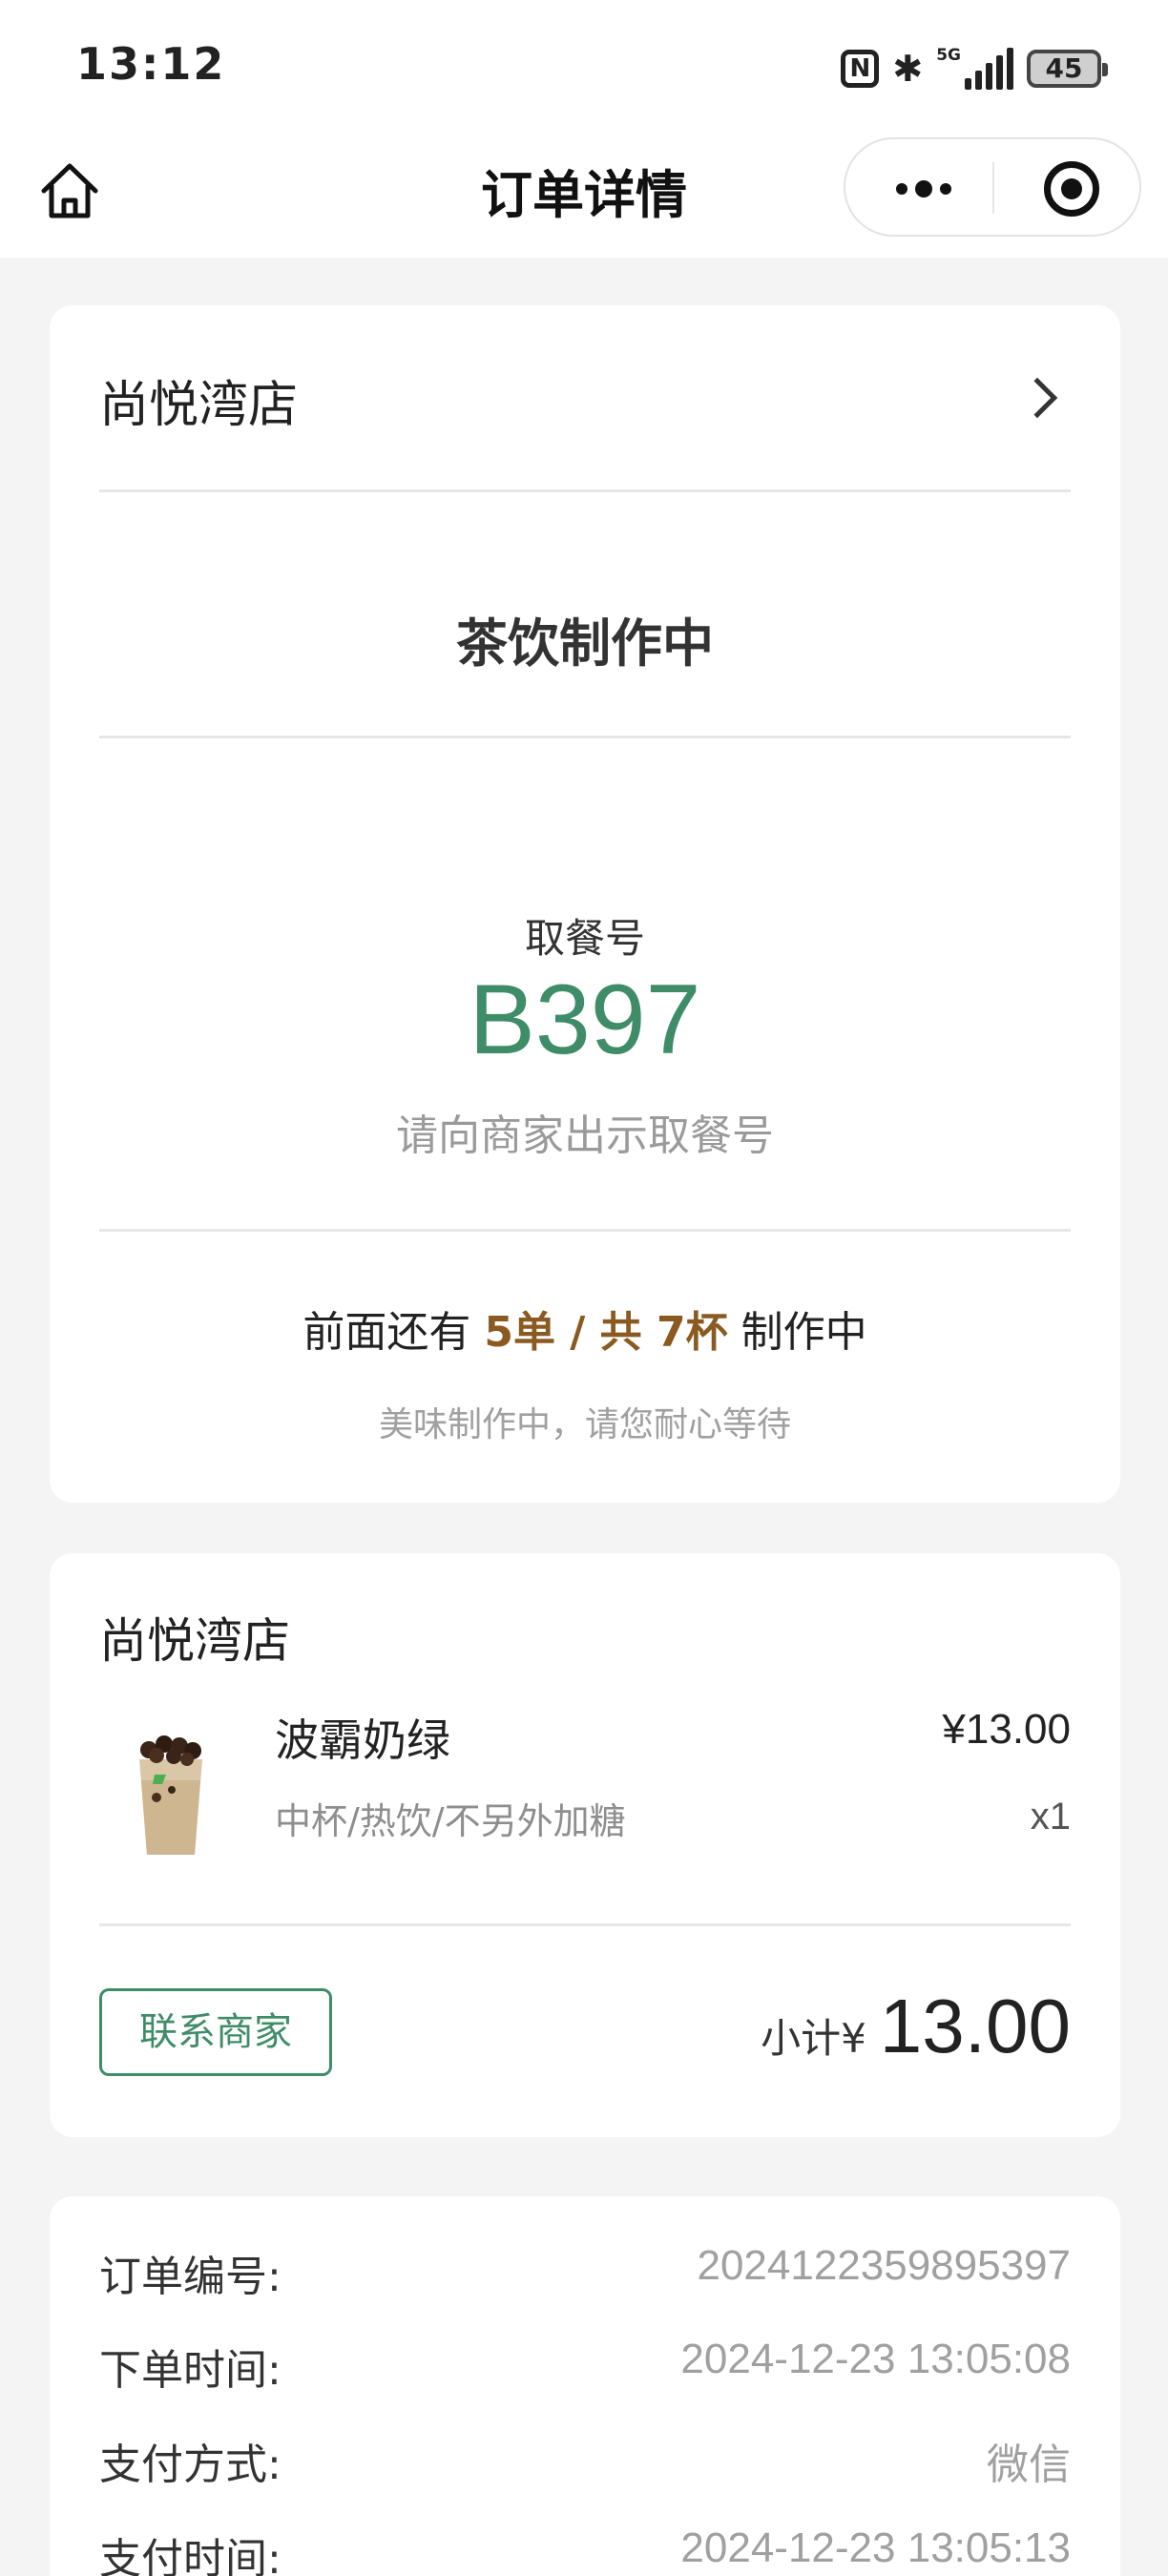 The width and height of the screenshot is (1168, 2576). I want to click on product-image, so click(171, 1792).